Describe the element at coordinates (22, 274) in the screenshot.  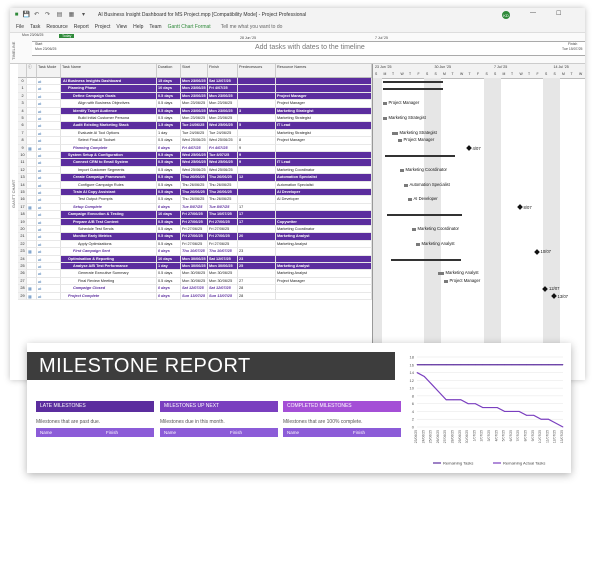
I see `row-id-cell: 26` at that location.